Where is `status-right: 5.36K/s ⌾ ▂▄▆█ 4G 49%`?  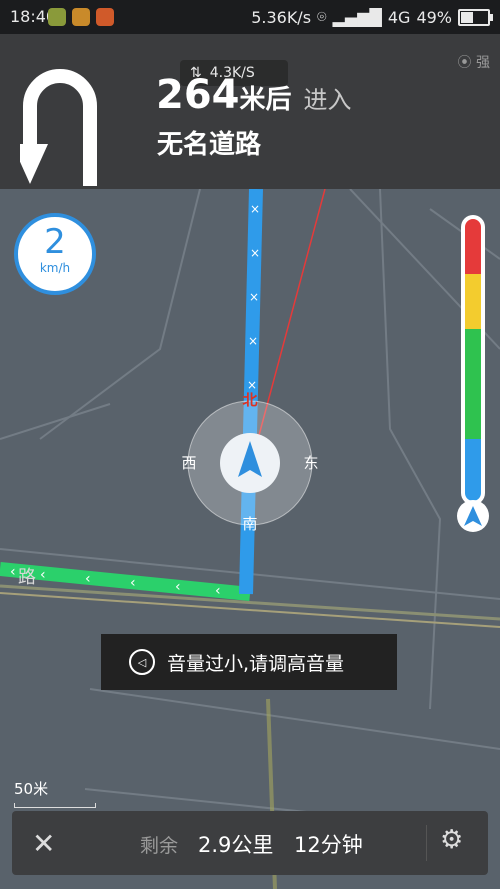
status-right: 5.36K/s ⌾ ▂▄▆█ 4G 49% is located at coordinates (372, 17).